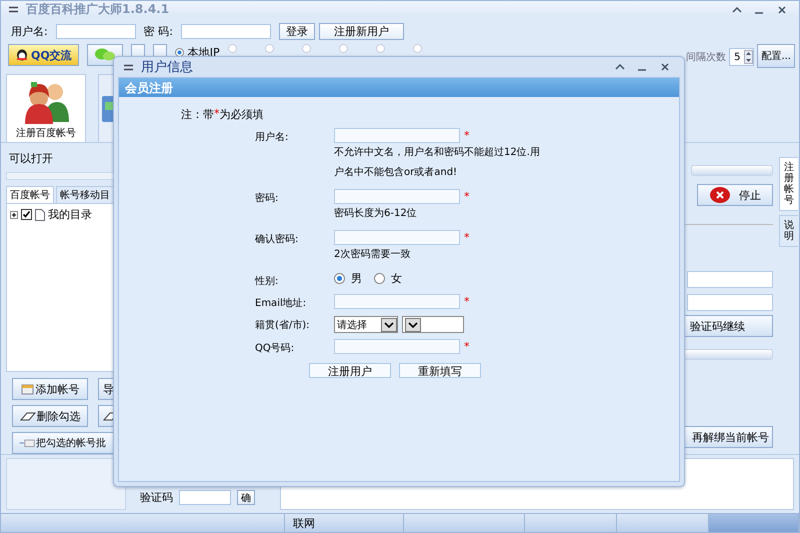  Describe the element at coordinates (267, 281) in the screenshot. I see `field-label: 性别:` at that location.